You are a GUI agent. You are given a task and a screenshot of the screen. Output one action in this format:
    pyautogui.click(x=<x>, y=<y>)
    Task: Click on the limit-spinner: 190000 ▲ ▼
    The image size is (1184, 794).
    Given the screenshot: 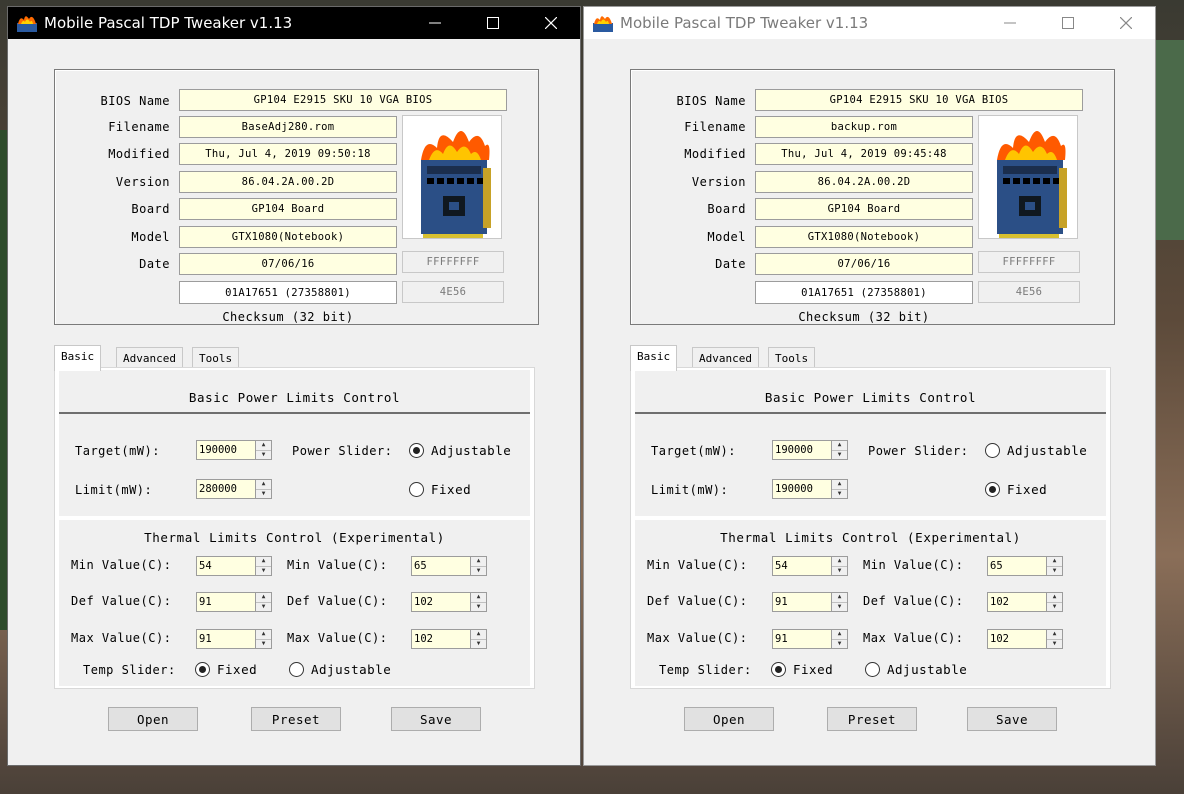 What is the action you would take?
    pyautogui.click(x=810, y=489)
    